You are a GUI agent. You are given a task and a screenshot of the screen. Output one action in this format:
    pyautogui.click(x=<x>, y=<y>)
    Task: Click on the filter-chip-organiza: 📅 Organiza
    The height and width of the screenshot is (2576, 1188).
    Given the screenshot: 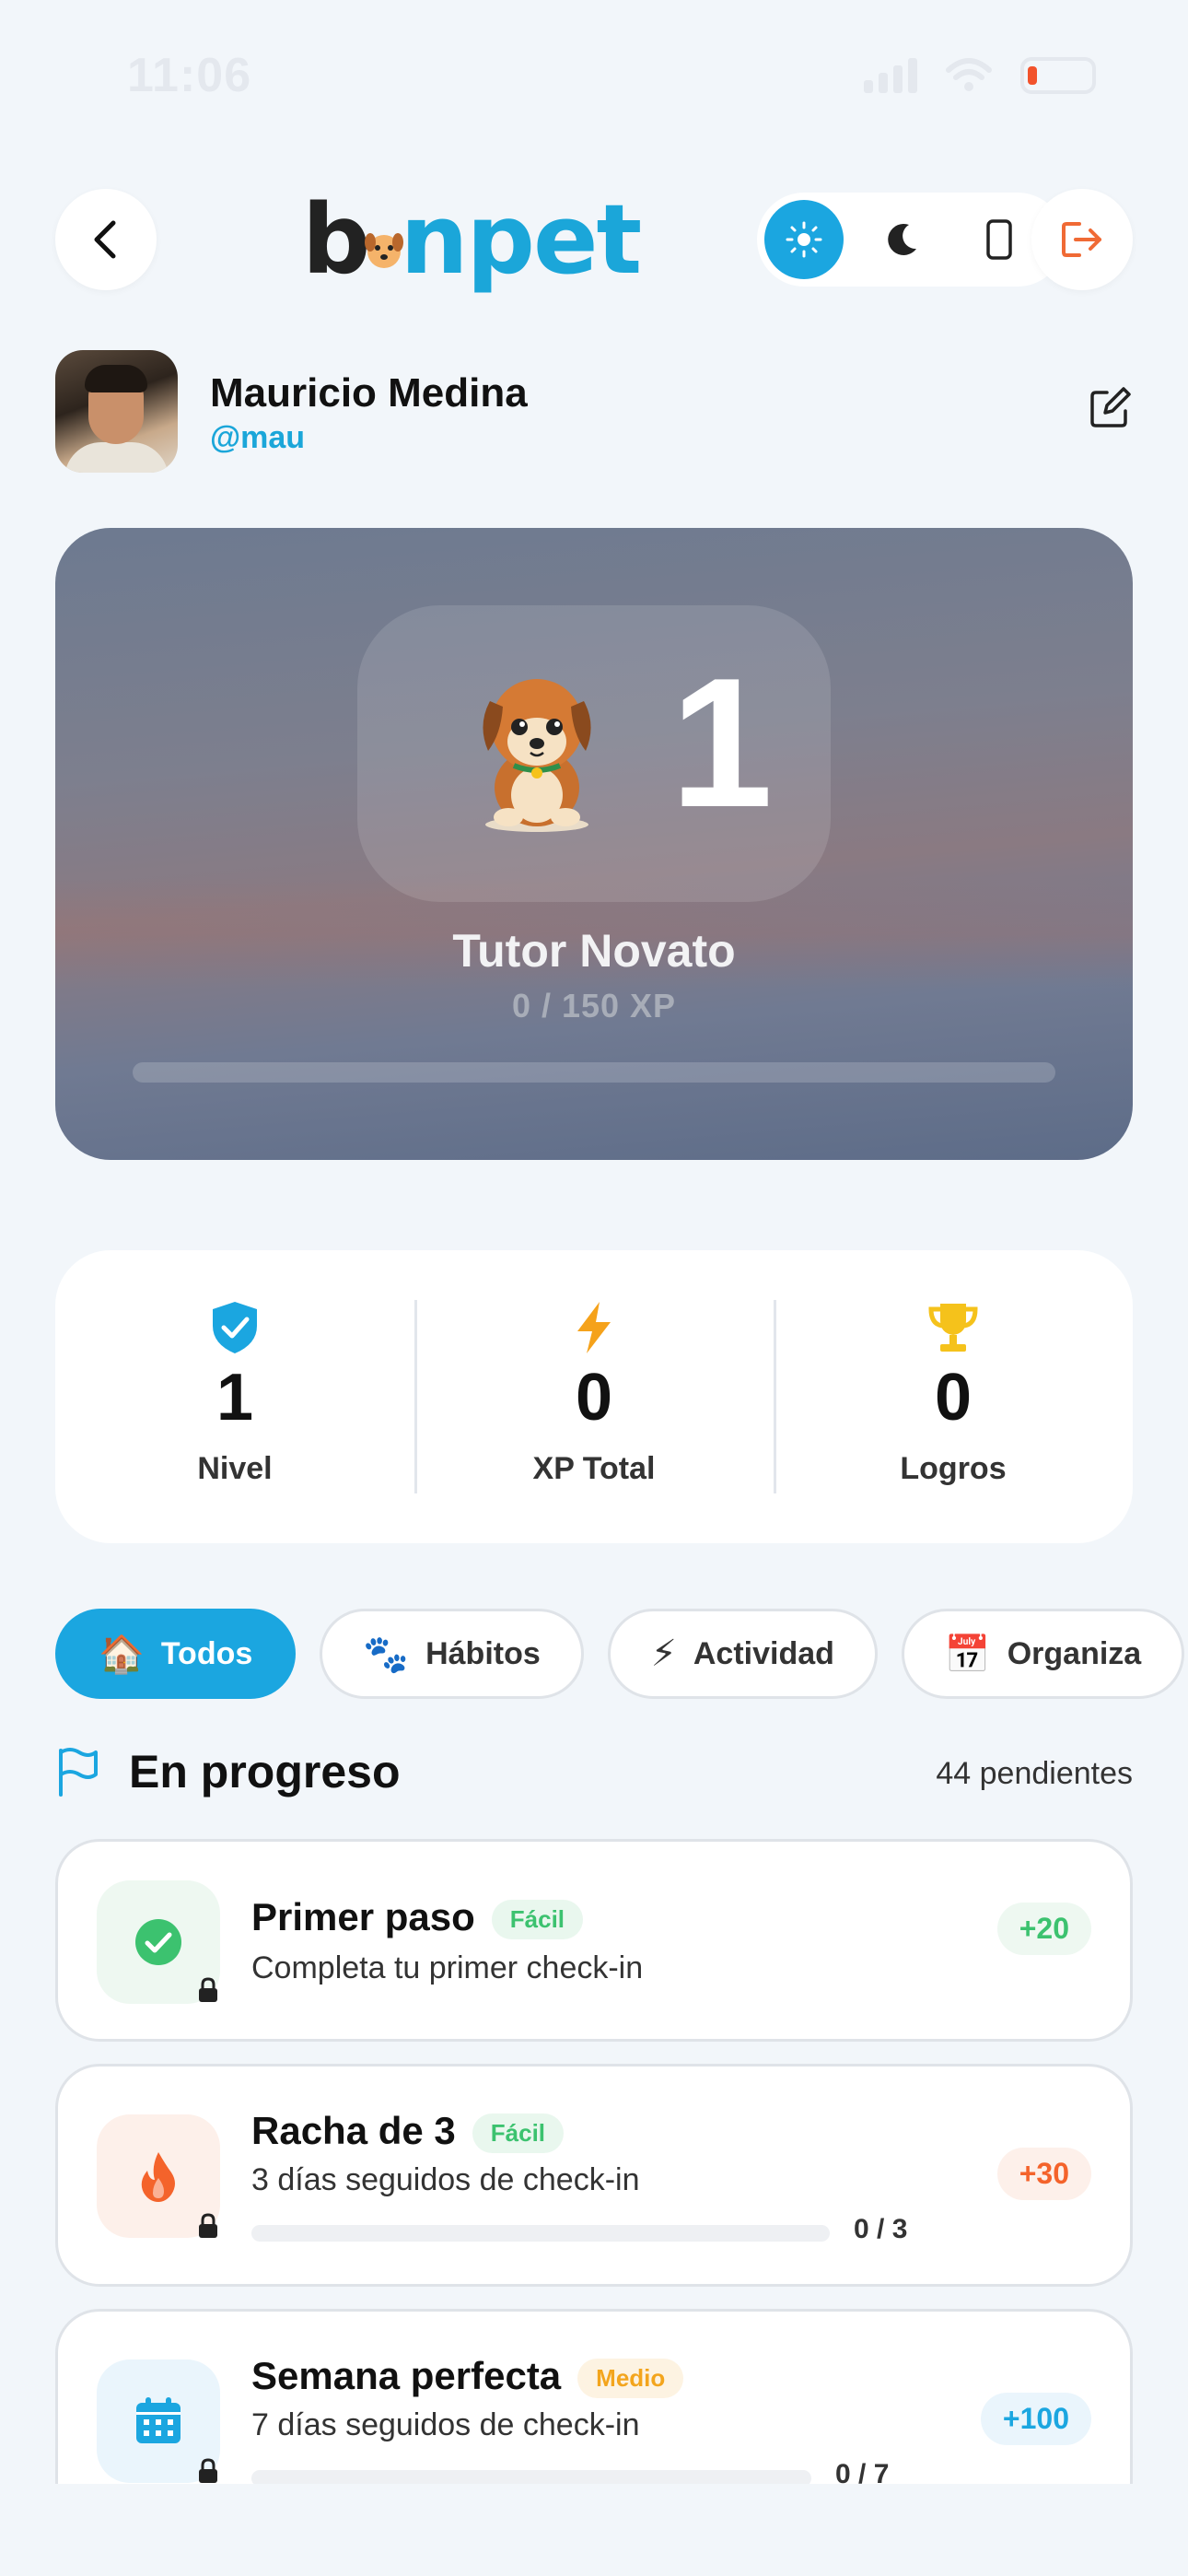 What is the action you would take?
    pyautogui.click(x=1043, y=1654)
    